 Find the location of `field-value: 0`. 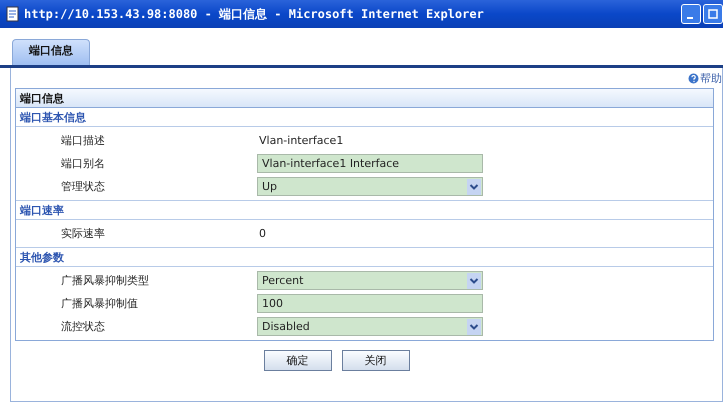

field-value: 0 is located at coordinates (262, 233).